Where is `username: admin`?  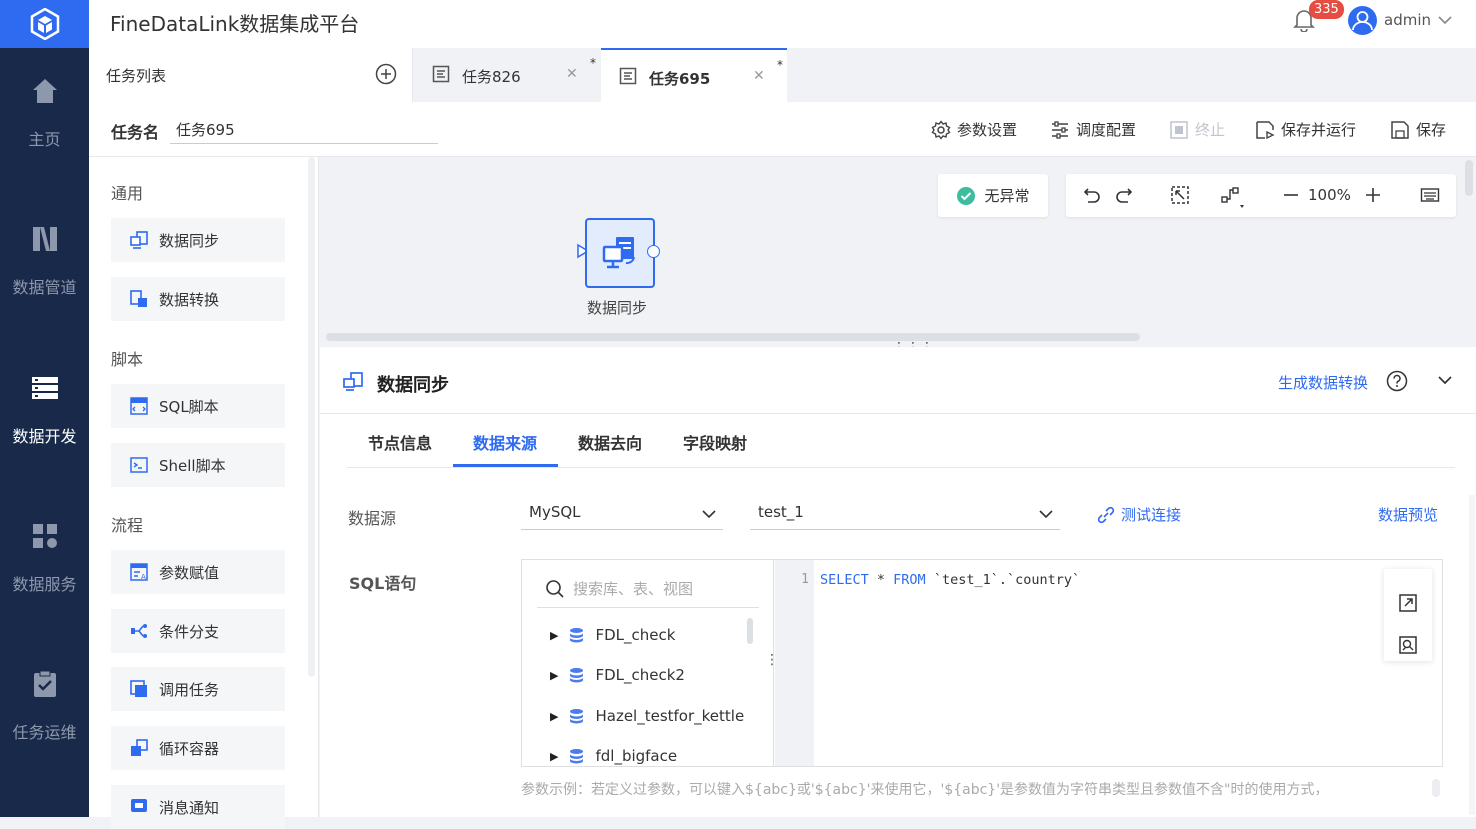
username: admin is located at coordinates (1407, 20).